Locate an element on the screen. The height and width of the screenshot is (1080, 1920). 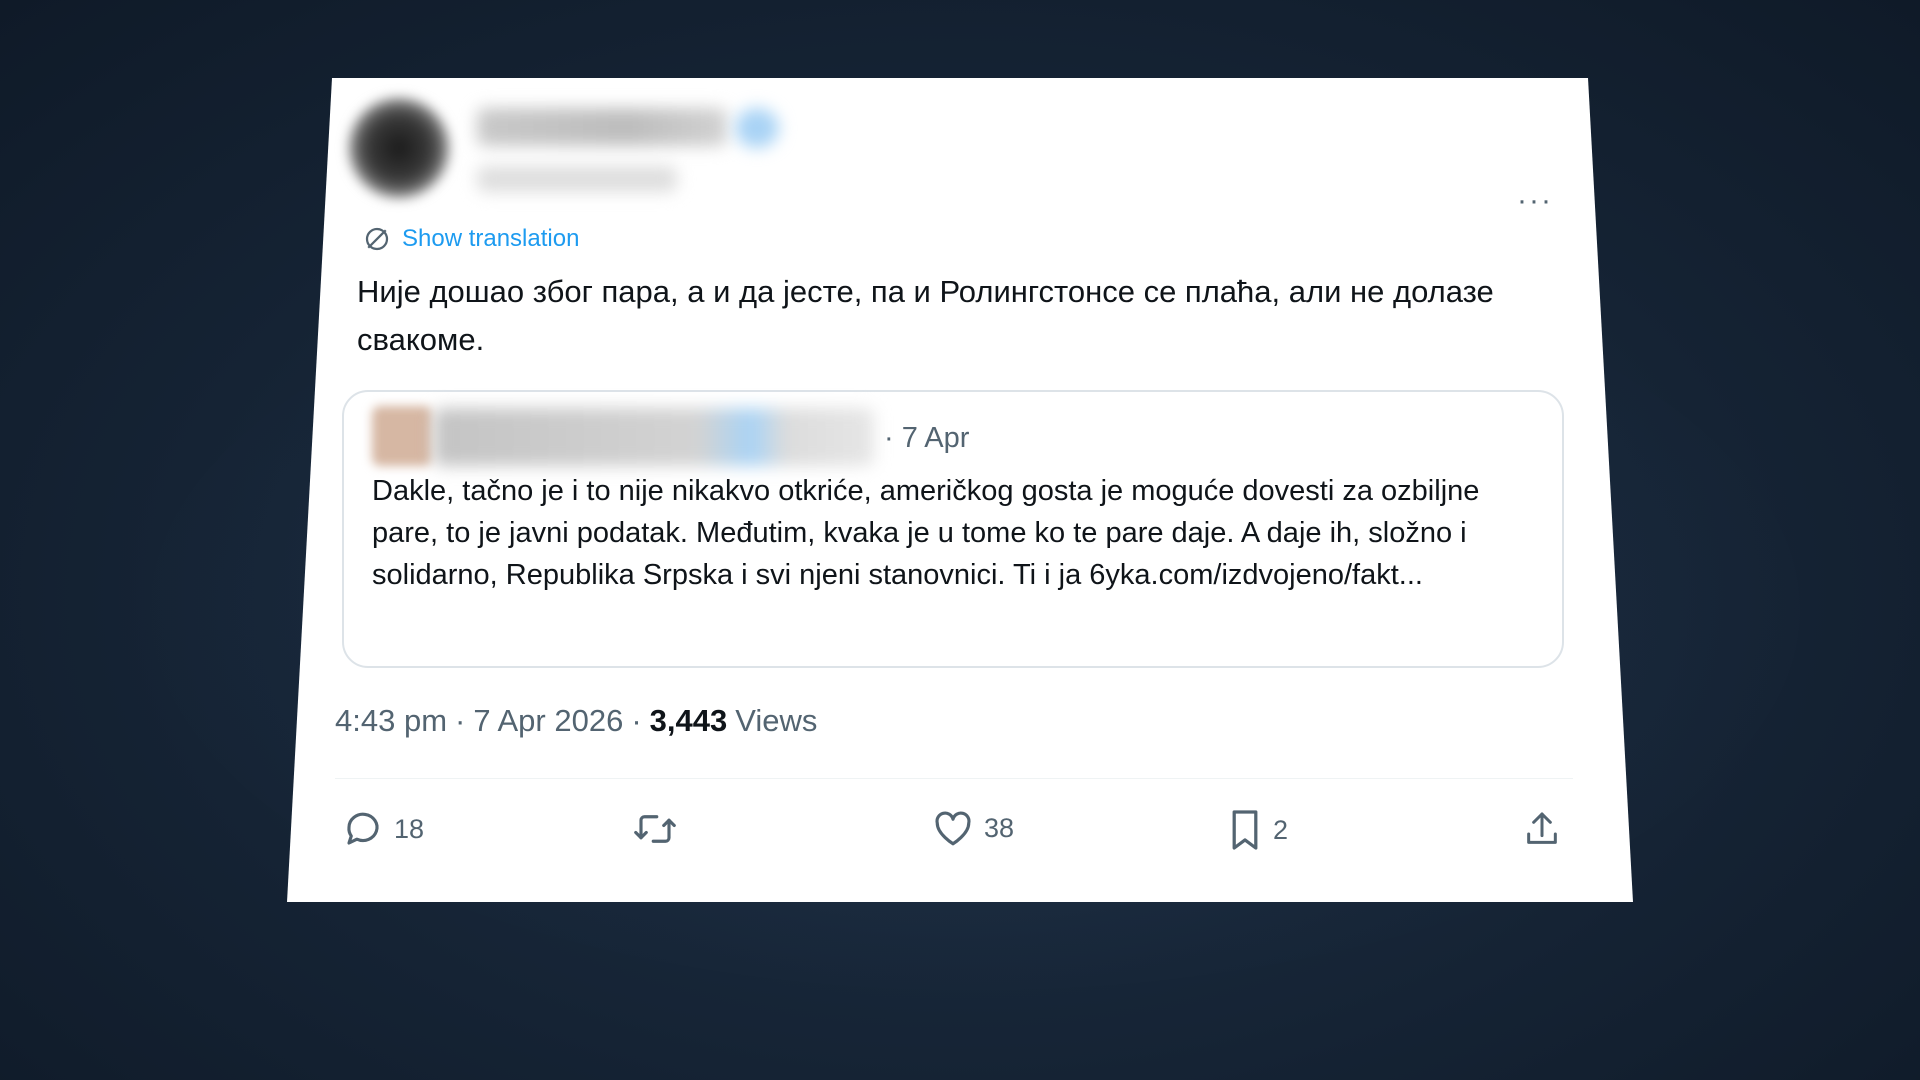
post-date: 7 Apr 2026 is located at coordinates (548, 721).